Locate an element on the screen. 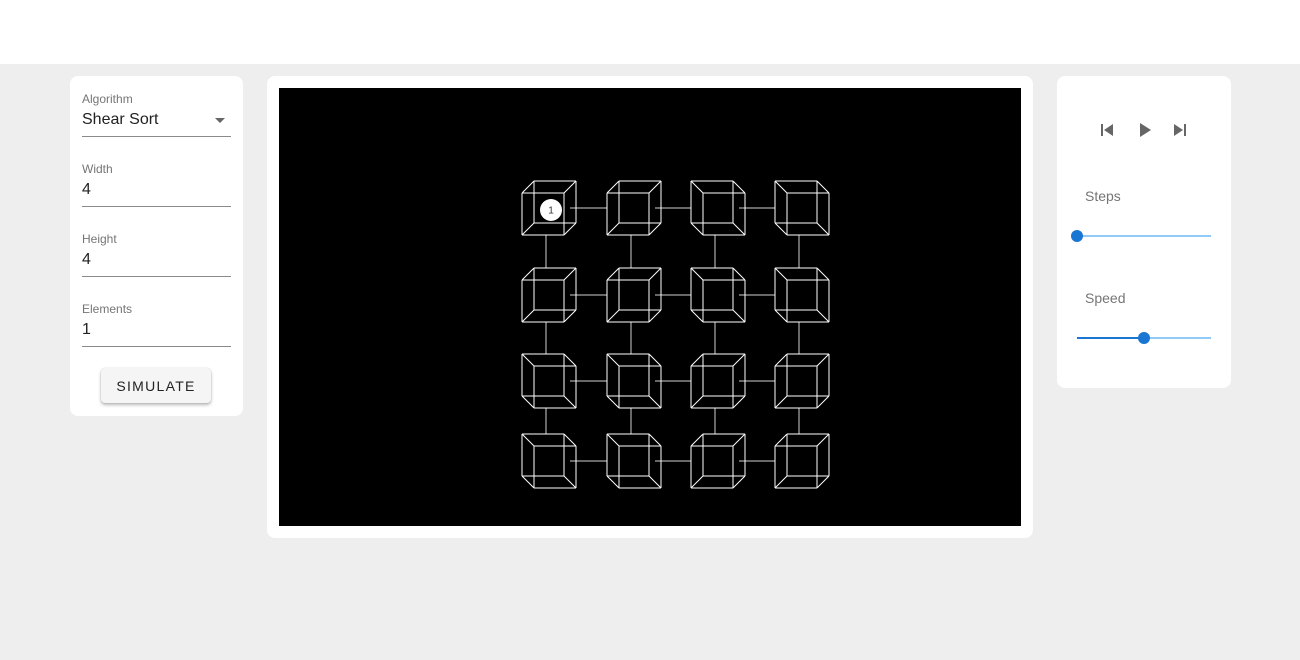 Image resolution: width=1300 pixels, height=660 pixels. speed-slider is located at coordinates (1144, 338).